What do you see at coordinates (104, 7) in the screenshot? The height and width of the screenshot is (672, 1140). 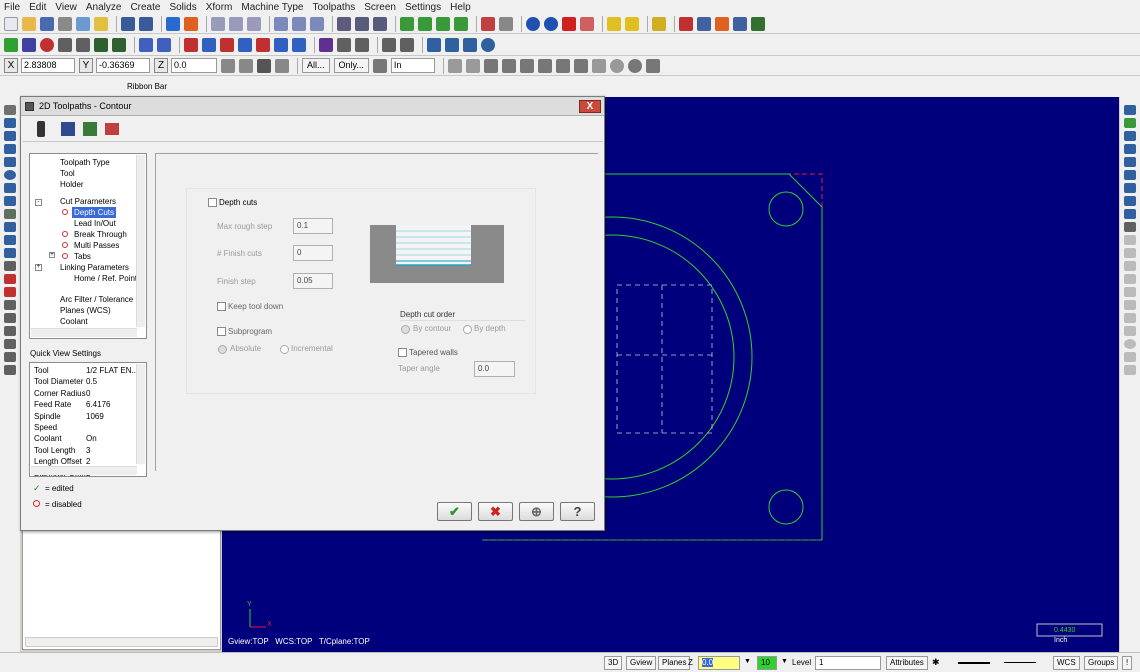 I see `menu-analyze: Analyze` at bounding box center [104, 7].